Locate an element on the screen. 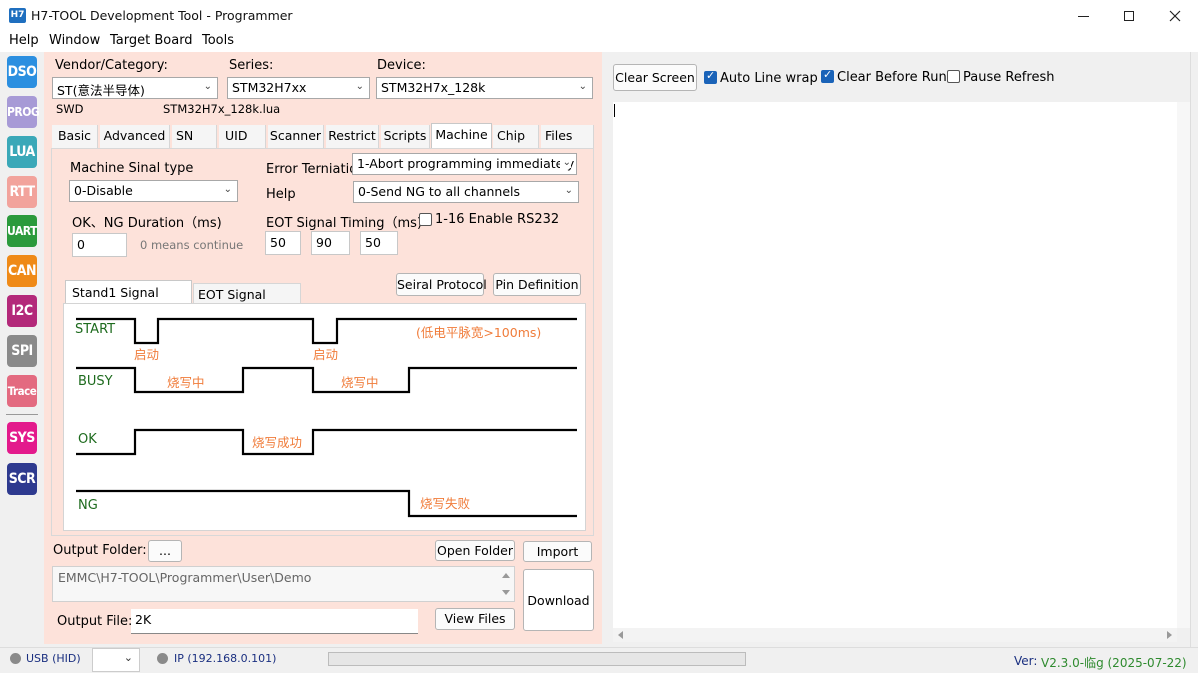 Image resolution: width=1198 pixels, height=673 pixels. ng-wave is located at coordinates (326, 503).